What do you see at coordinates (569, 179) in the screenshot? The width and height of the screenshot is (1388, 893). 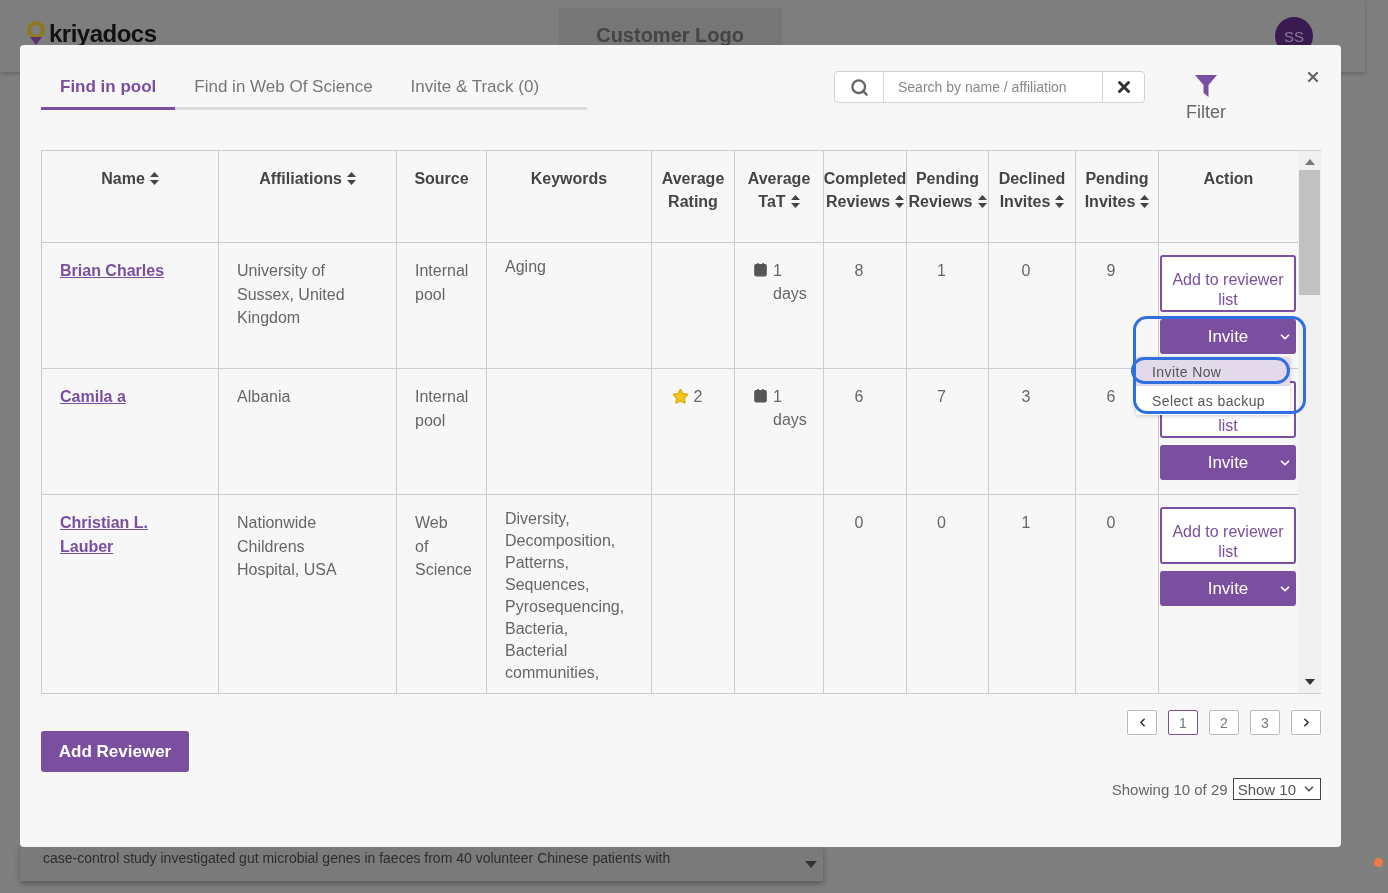 I see `column-header: Keywords` at bounding box center [569, 179].